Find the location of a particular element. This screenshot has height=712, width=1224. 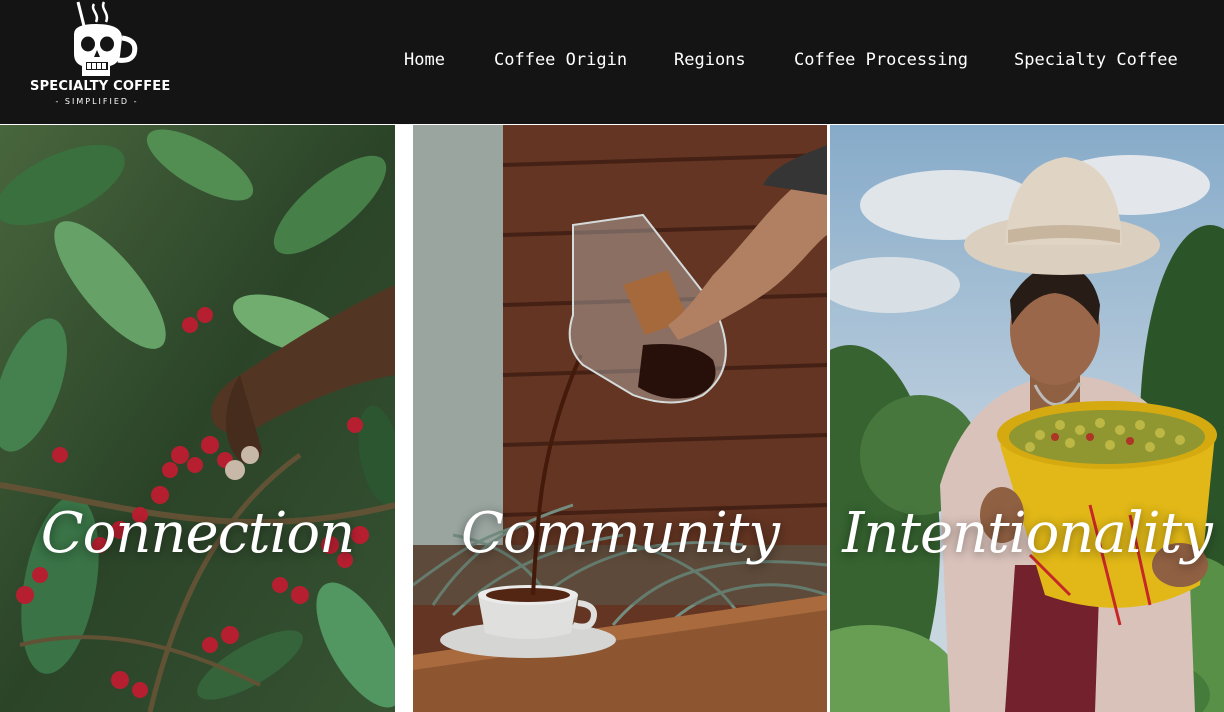

nav-item-home: Home is located at coordinates (424, 60).